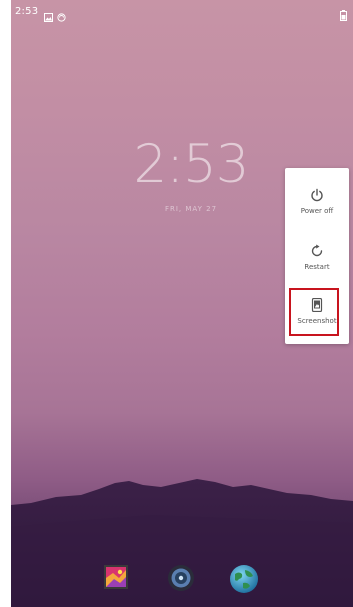  What do you see at coordinates (27, 11) in the screenshot?
I see `status-time: 2:53` at bounding box center [27, 11].